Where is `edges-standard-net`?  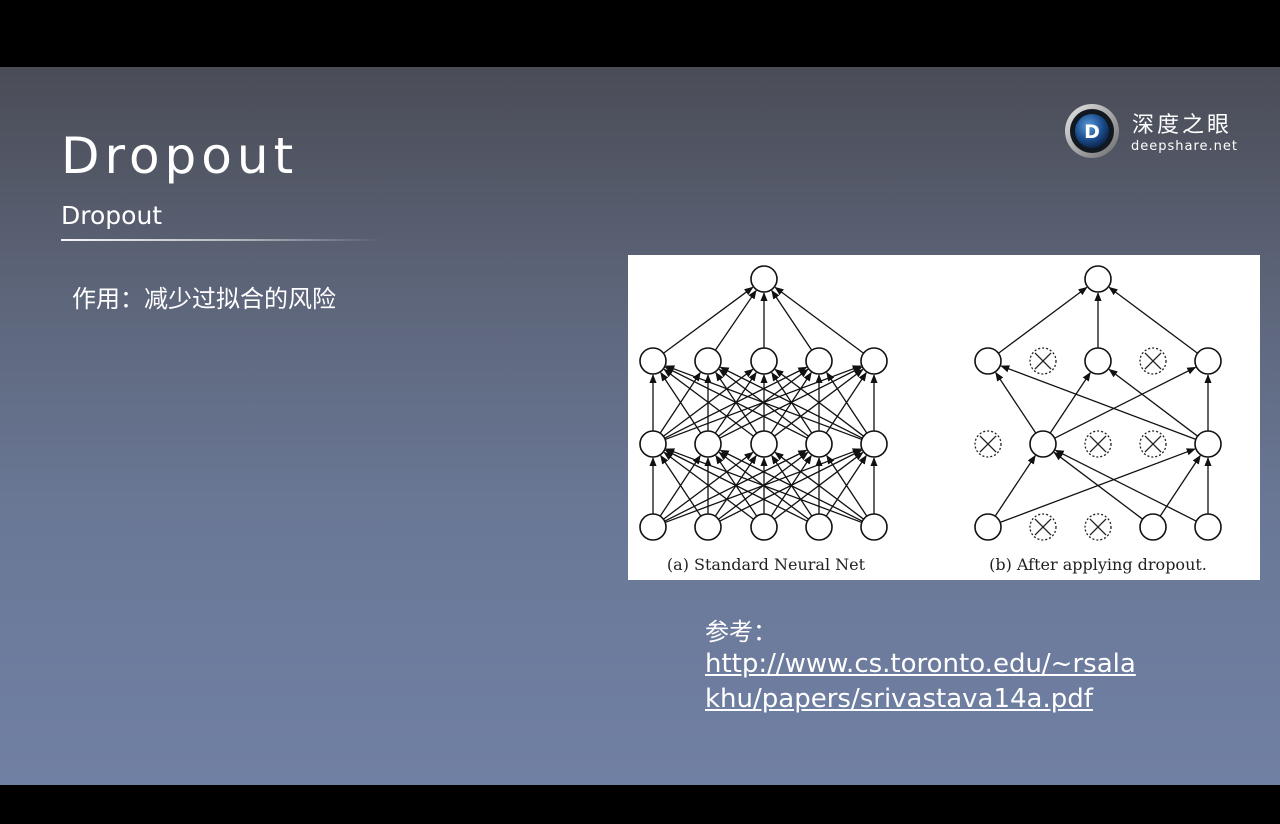
edges-standard-net is located at coordinates (763, 405).